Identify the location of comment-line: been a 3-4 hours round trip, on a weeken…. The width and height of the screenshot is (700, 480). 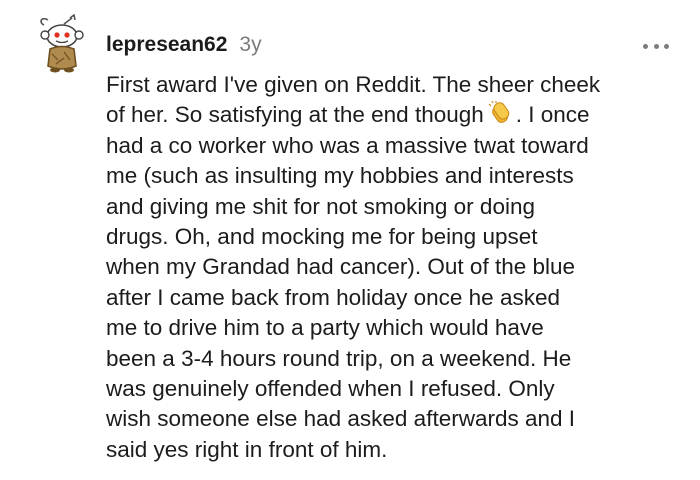
(339, 358).